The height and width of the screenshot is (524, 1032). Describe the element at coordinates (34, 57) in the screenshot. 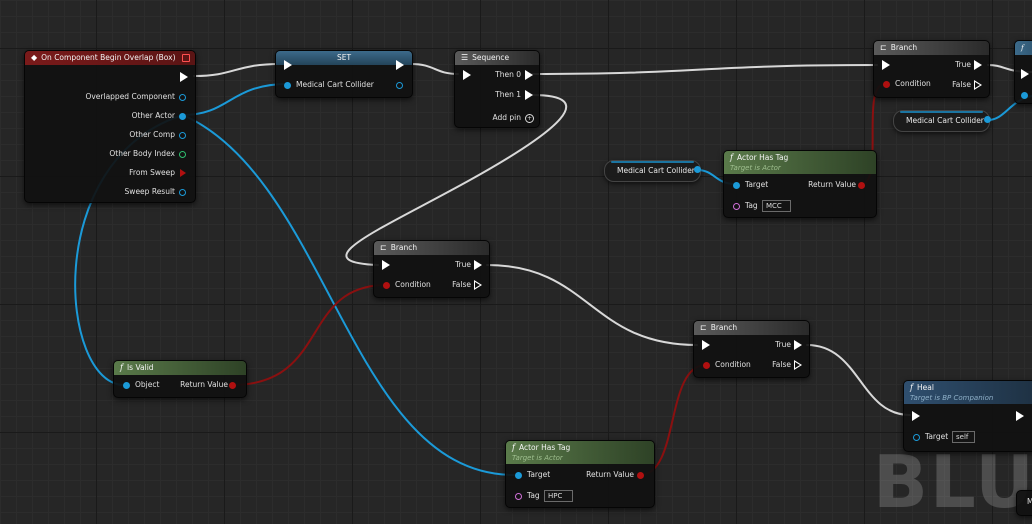

I see `event-diamond-icon: ◆` at that location.